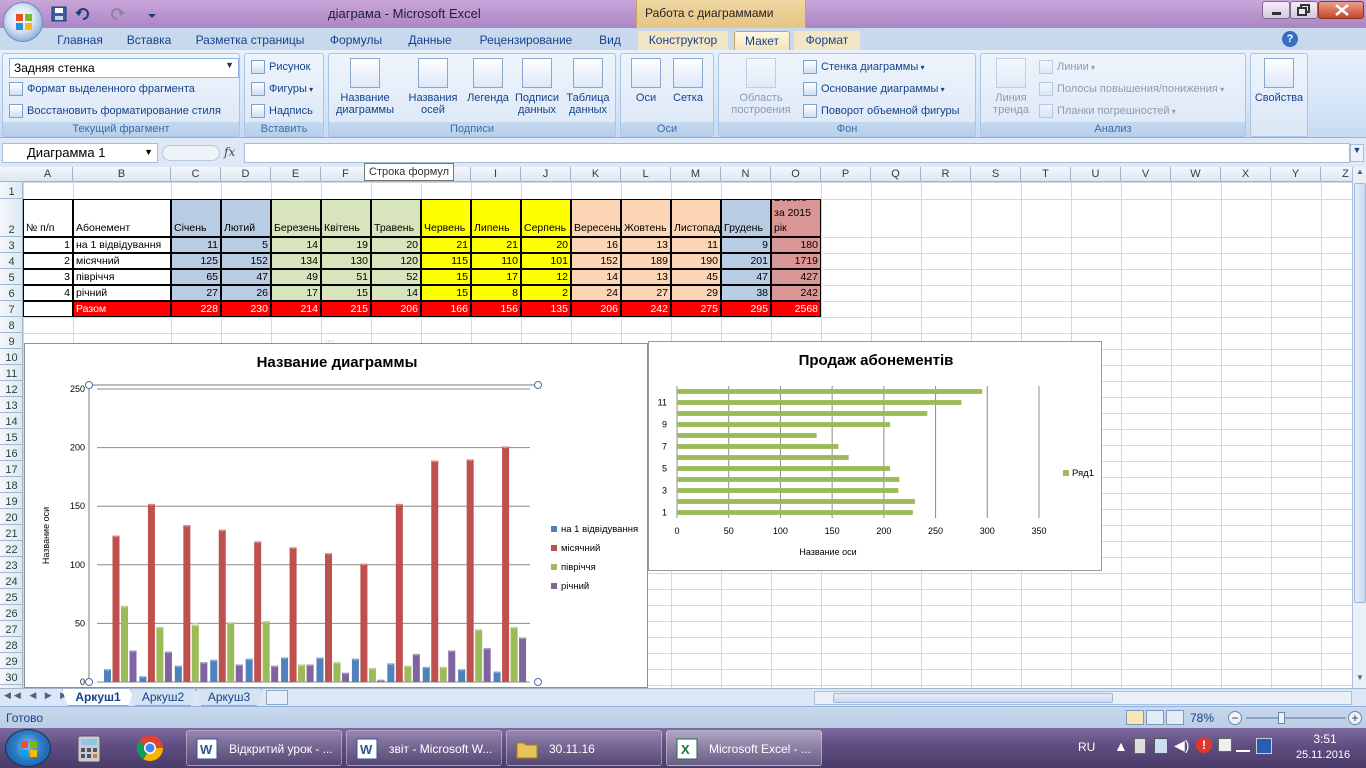 This screenshot has height=768, width=1366. Describe the element at coordinates (1296, 718) in the screenshot. I see `zoom-slider-track` at that location.